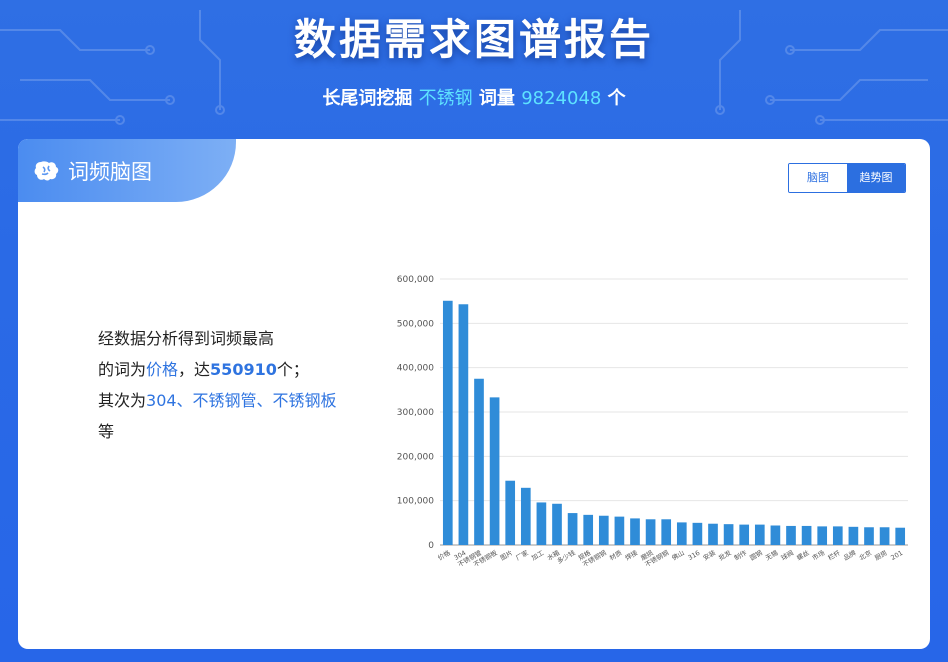  What do you see at coordinates (834, 555) in the screenshot?
I see `x-tick-label: 栏杆` at bounding box center [834, 555].